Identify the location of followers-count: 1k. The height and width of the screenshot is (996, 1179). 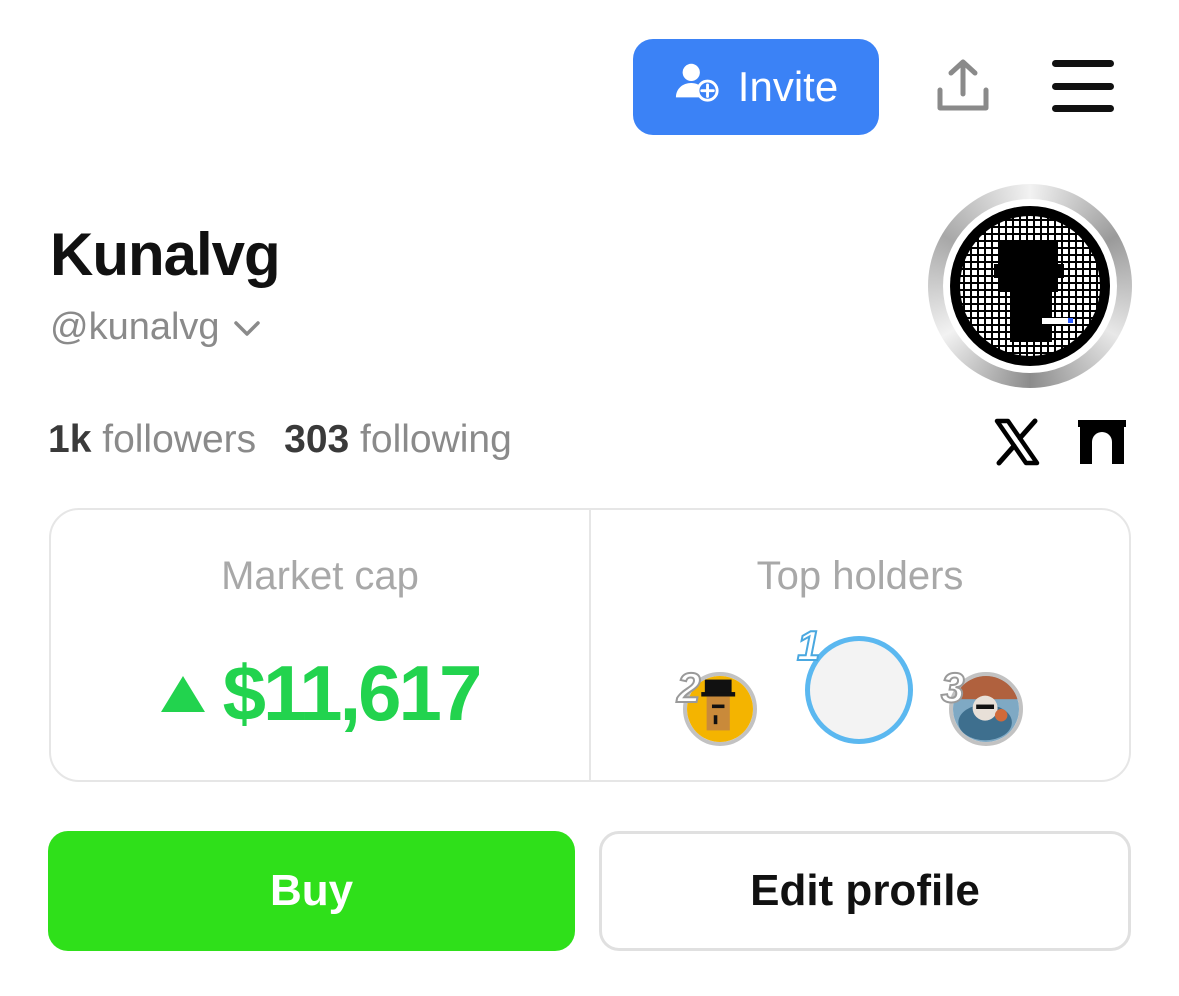
(70, 439).